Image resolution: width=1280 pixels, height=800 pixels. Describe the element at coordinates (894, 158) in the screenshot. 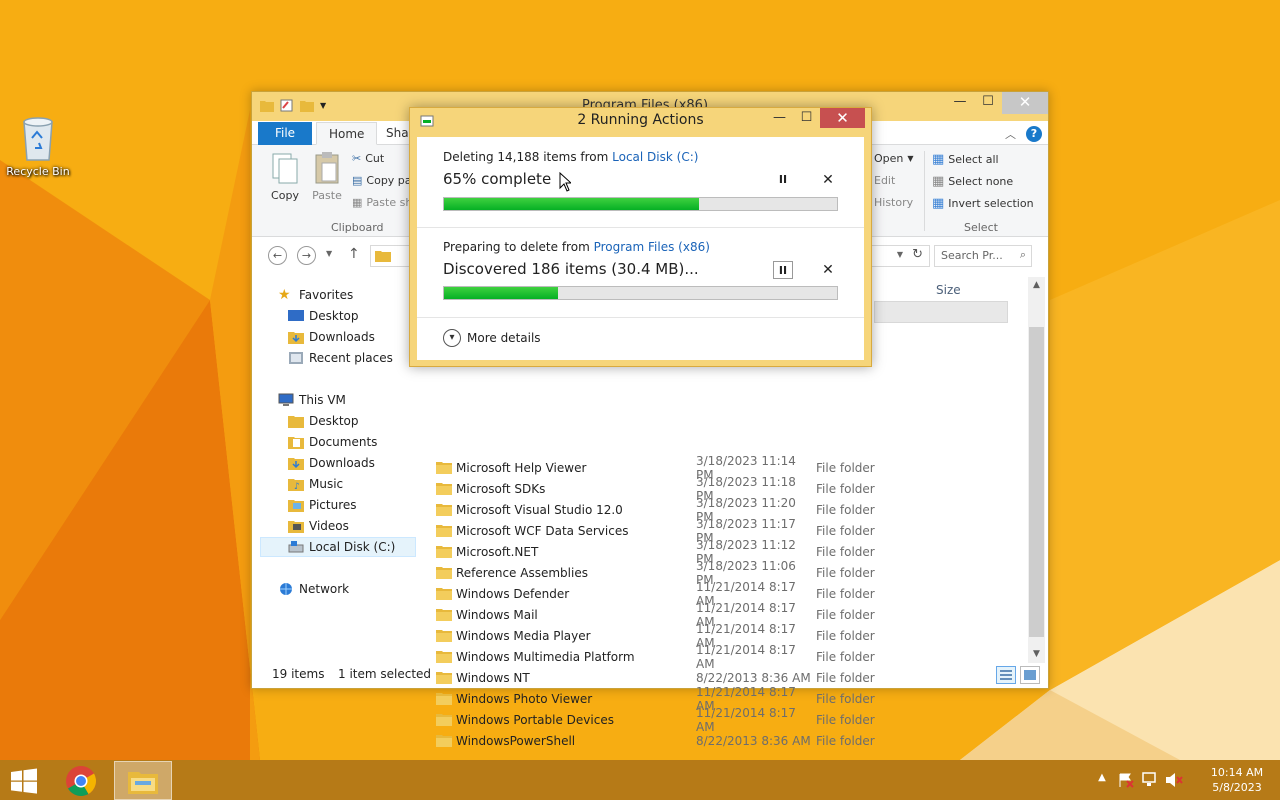

I see `open-button: Open ▼` at that location.